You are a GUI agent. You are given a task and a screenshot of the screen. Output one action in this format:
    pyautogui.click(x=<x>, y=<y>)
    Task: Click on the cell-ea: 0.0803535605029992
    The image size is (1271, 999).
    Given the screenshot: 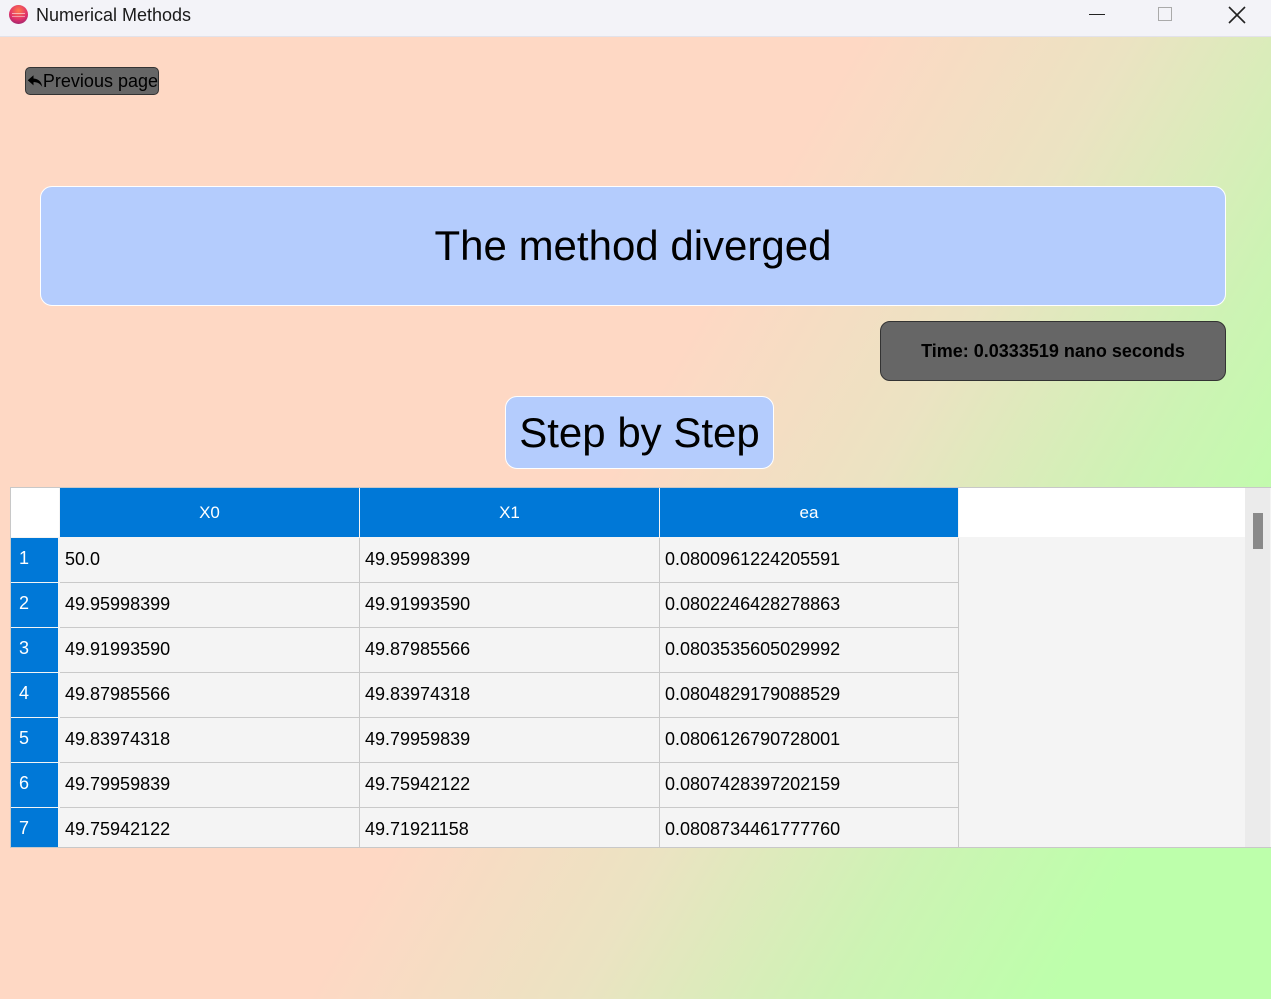 What is the action you would take?
    pyautogui.click(x=809, y=650)
    